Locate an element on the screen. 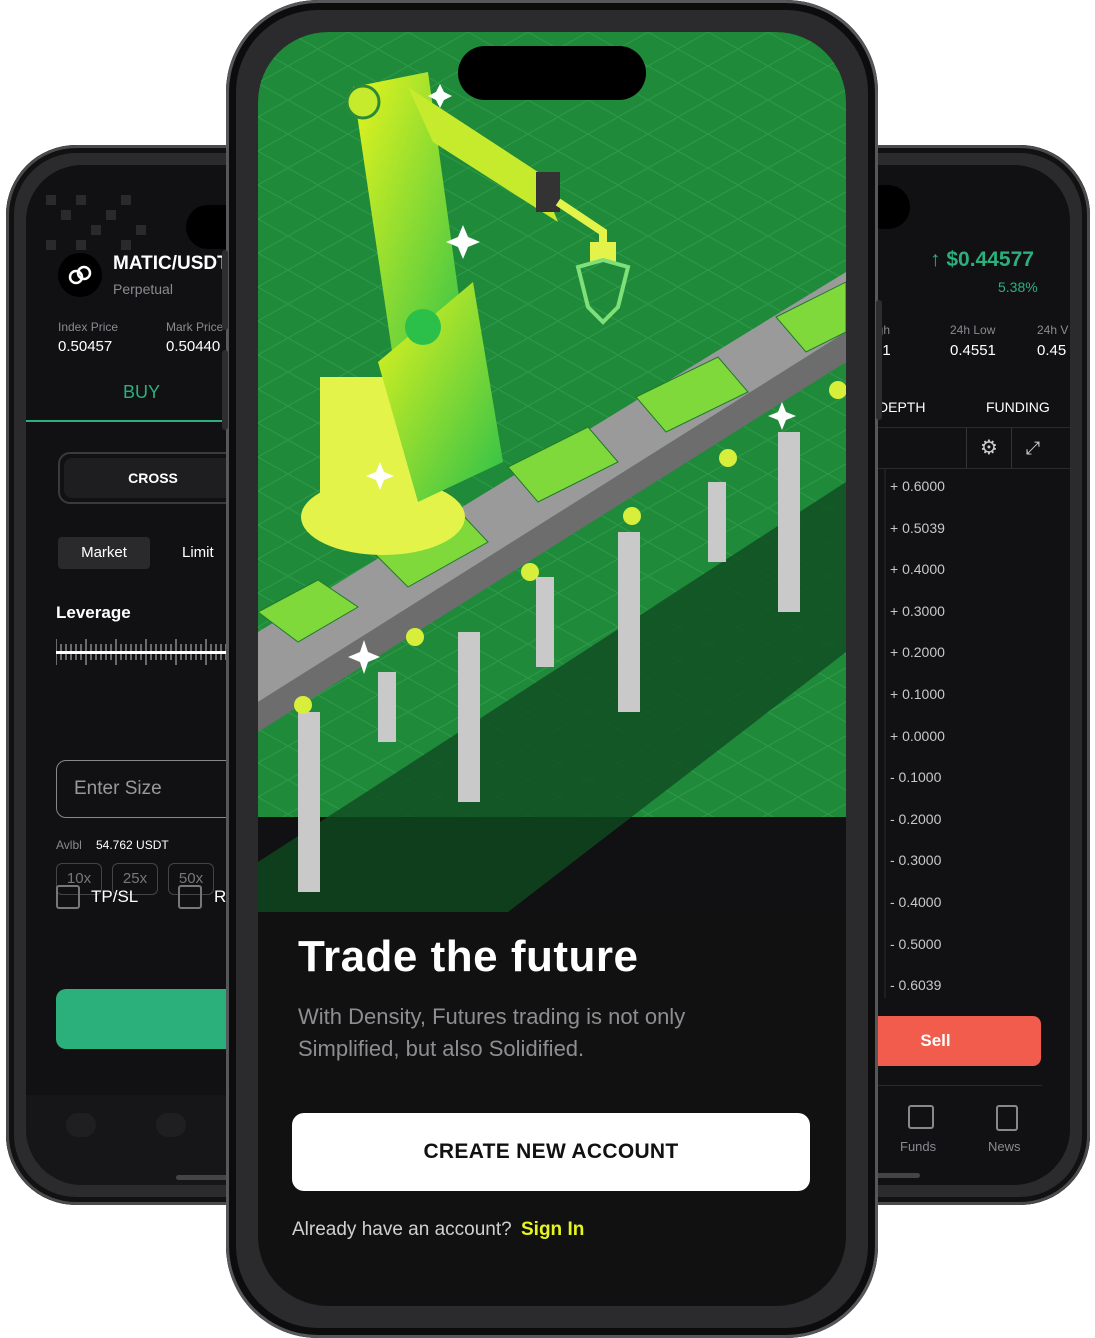  available-value: 54.762 USDT is located at coordinates (132, 845).